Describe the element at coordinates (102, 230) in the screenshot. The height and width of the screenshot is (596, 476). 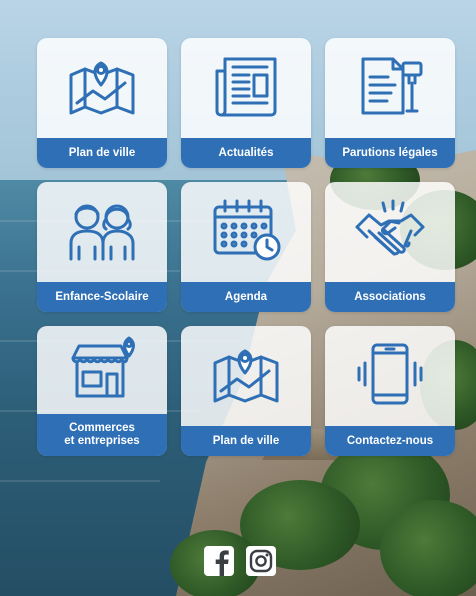
I see `children-icon` at that location.